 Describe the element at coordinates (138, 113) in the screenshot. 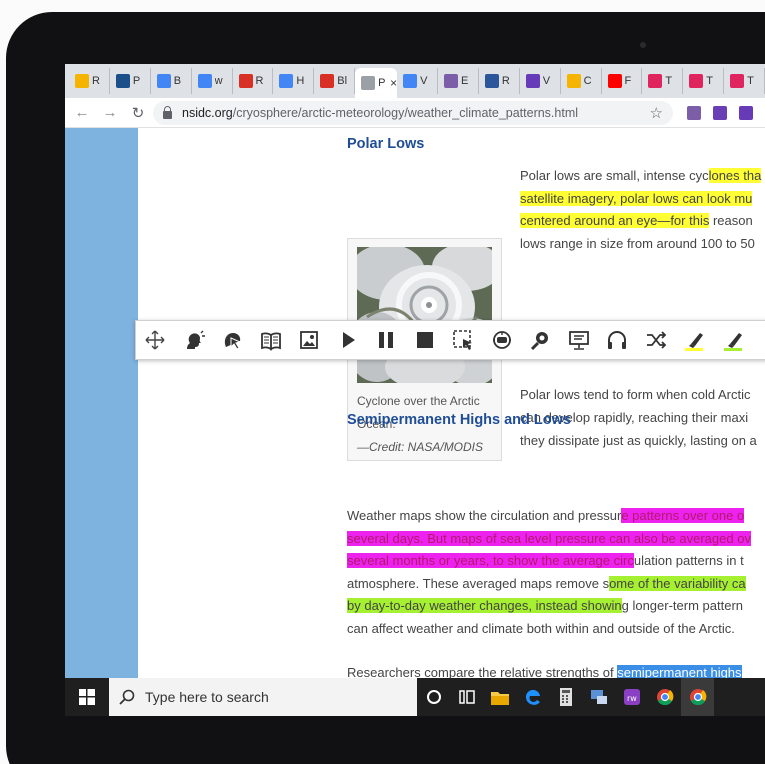

I see `reload-icon: ↻` at that location.